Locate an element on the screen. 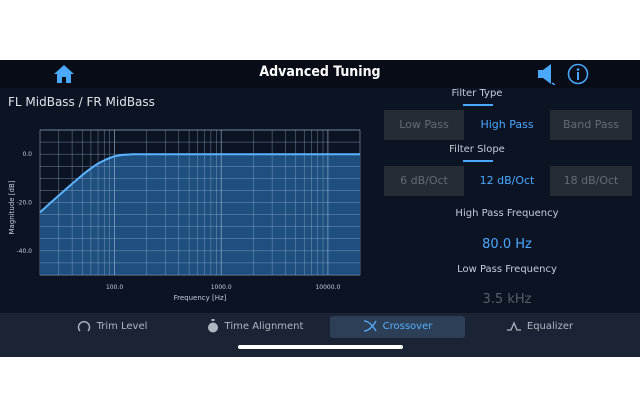 The height and width of the screenshot is (420, 640). high-pass-frequency-value: 80.0 Hz is located at coordinates (507, 244).